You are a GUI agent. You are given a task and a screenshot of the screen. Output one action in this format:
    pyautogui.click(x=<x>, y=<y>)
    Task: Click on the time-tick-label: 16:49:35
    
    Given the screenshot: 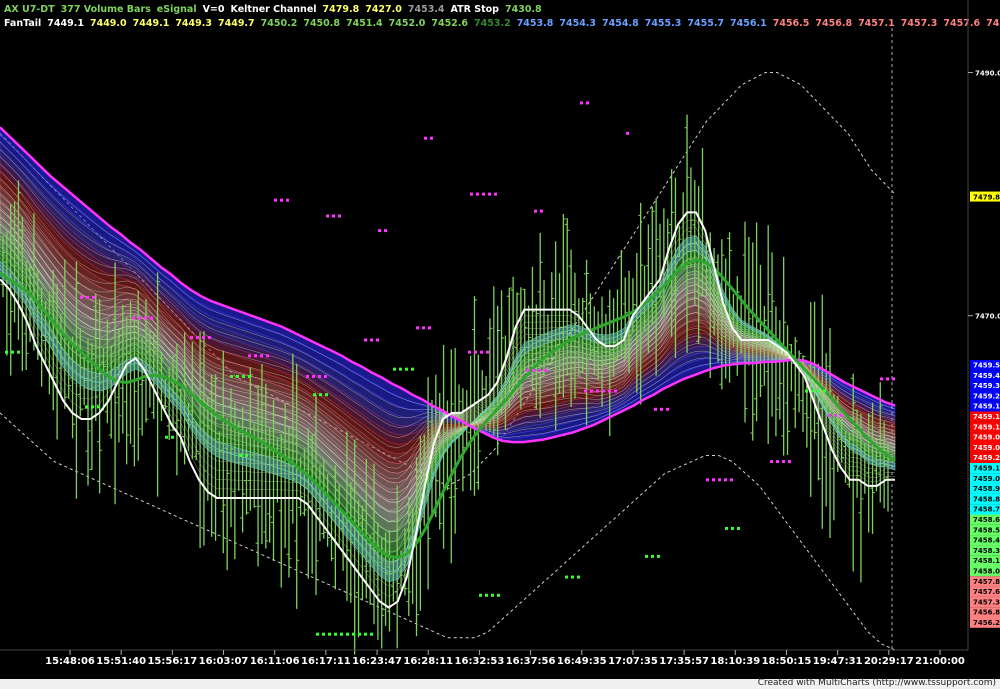 What is the action you would take?
    pyautogui.click(x=582, y=661)
    